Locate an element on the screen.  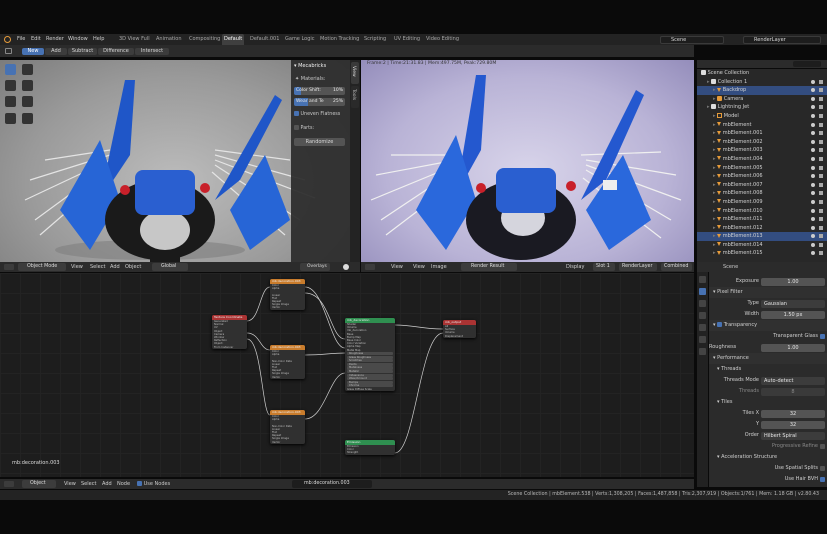
outliner-item: ▸ mbElement.012 is located at coordinates (762, 228).